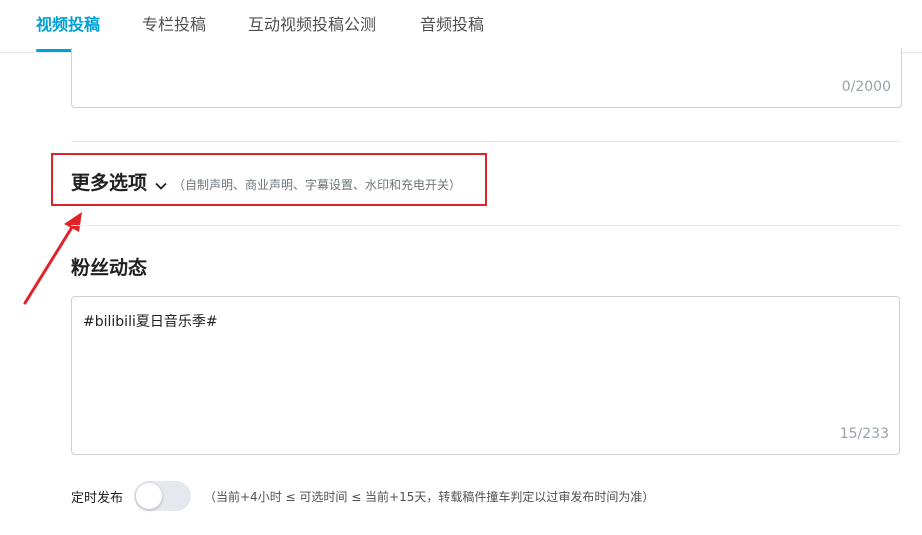  What do you see at coordinates (109, 268) in the screenshot?
I see `fan-dynamics-title: 粉丝动态` at bounding box center [109, 268].